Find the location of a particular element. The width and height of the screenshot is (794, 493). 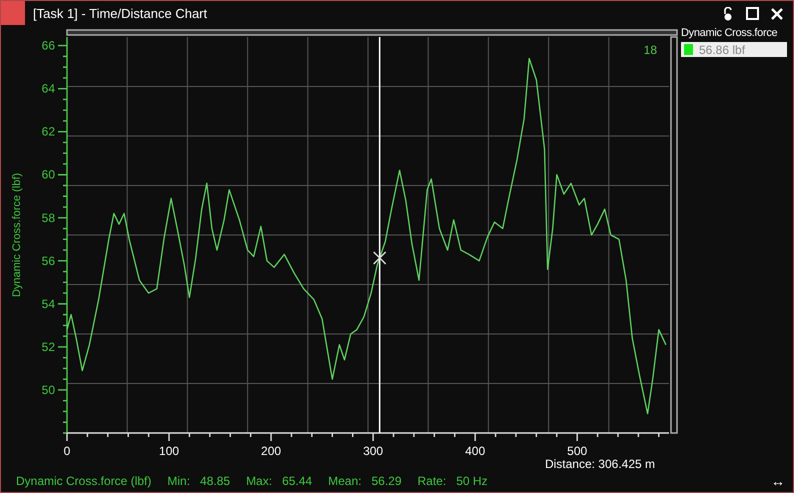

close-icon is located at coordinates (777, 14).